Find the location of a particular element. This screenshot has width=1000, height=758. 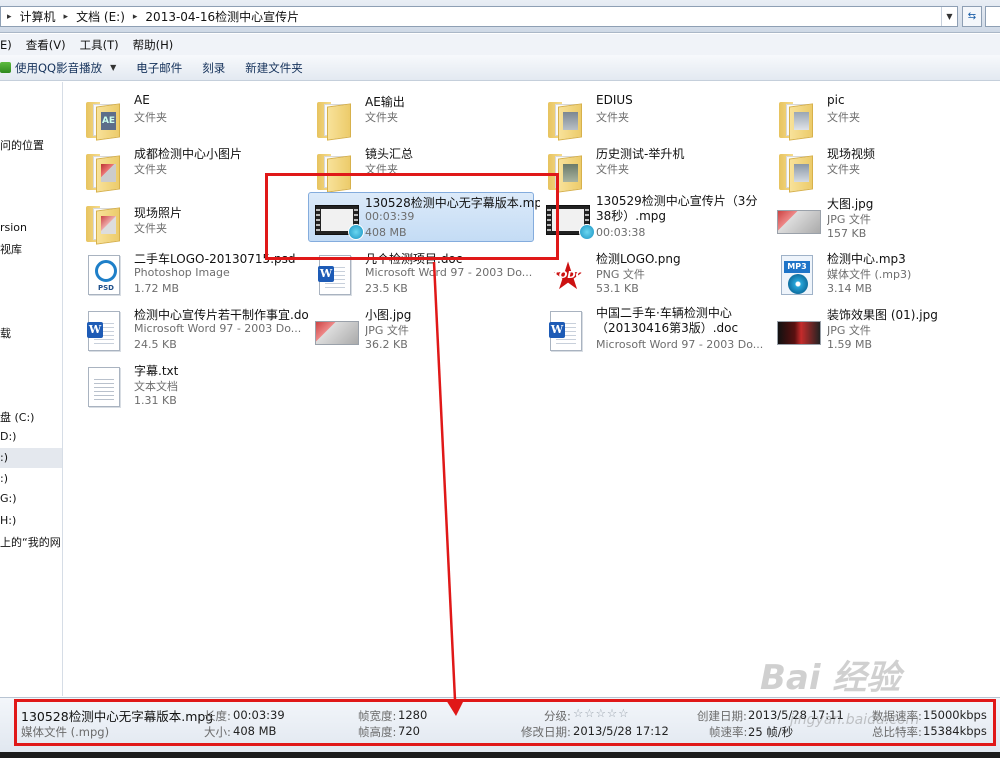

nav-item-downloads: 载 is located at coordinates (5, 333).